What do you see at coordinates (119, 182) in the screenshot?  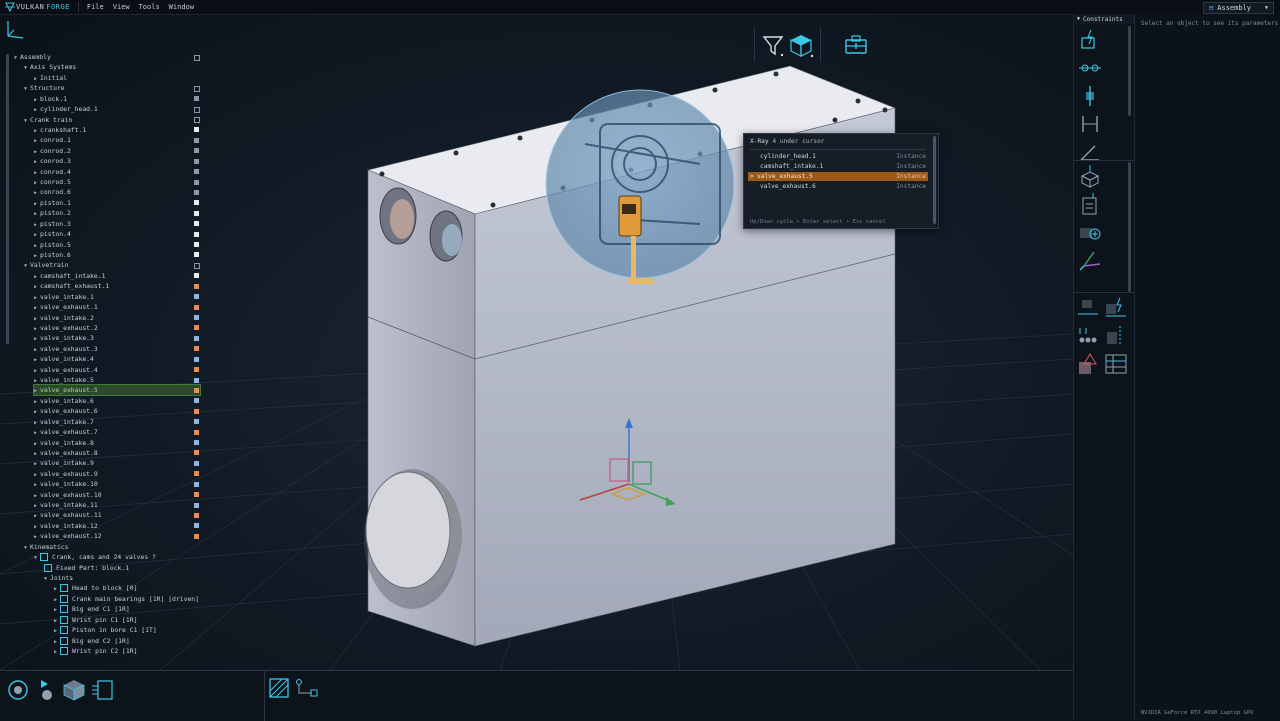 I see `tree-item: ▶ conrod.5` at bounding box center [119, 182].